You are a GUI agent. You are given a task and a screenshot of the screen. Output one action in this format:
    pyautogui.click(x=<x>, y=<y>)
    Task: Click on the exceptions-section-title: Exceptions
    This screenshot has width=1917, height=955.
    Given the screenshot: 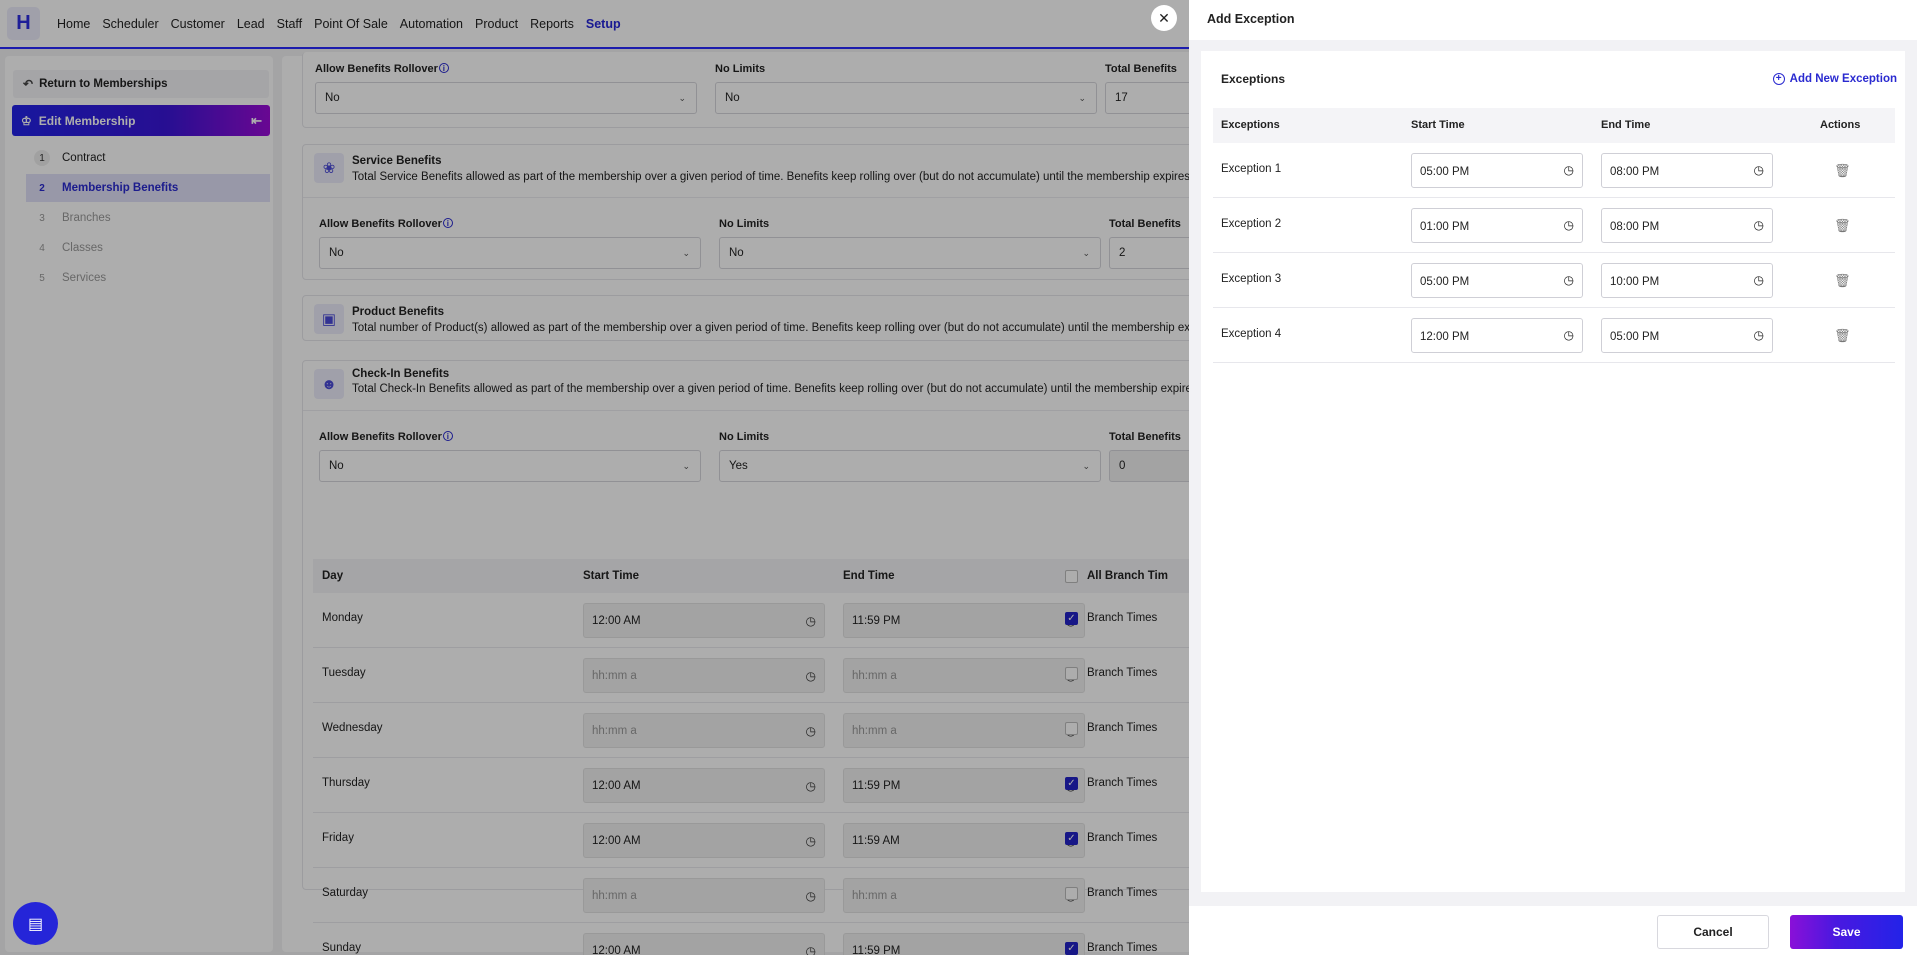 What is the action you would take?
    pyautogui.click(x=1253, y=79)
    